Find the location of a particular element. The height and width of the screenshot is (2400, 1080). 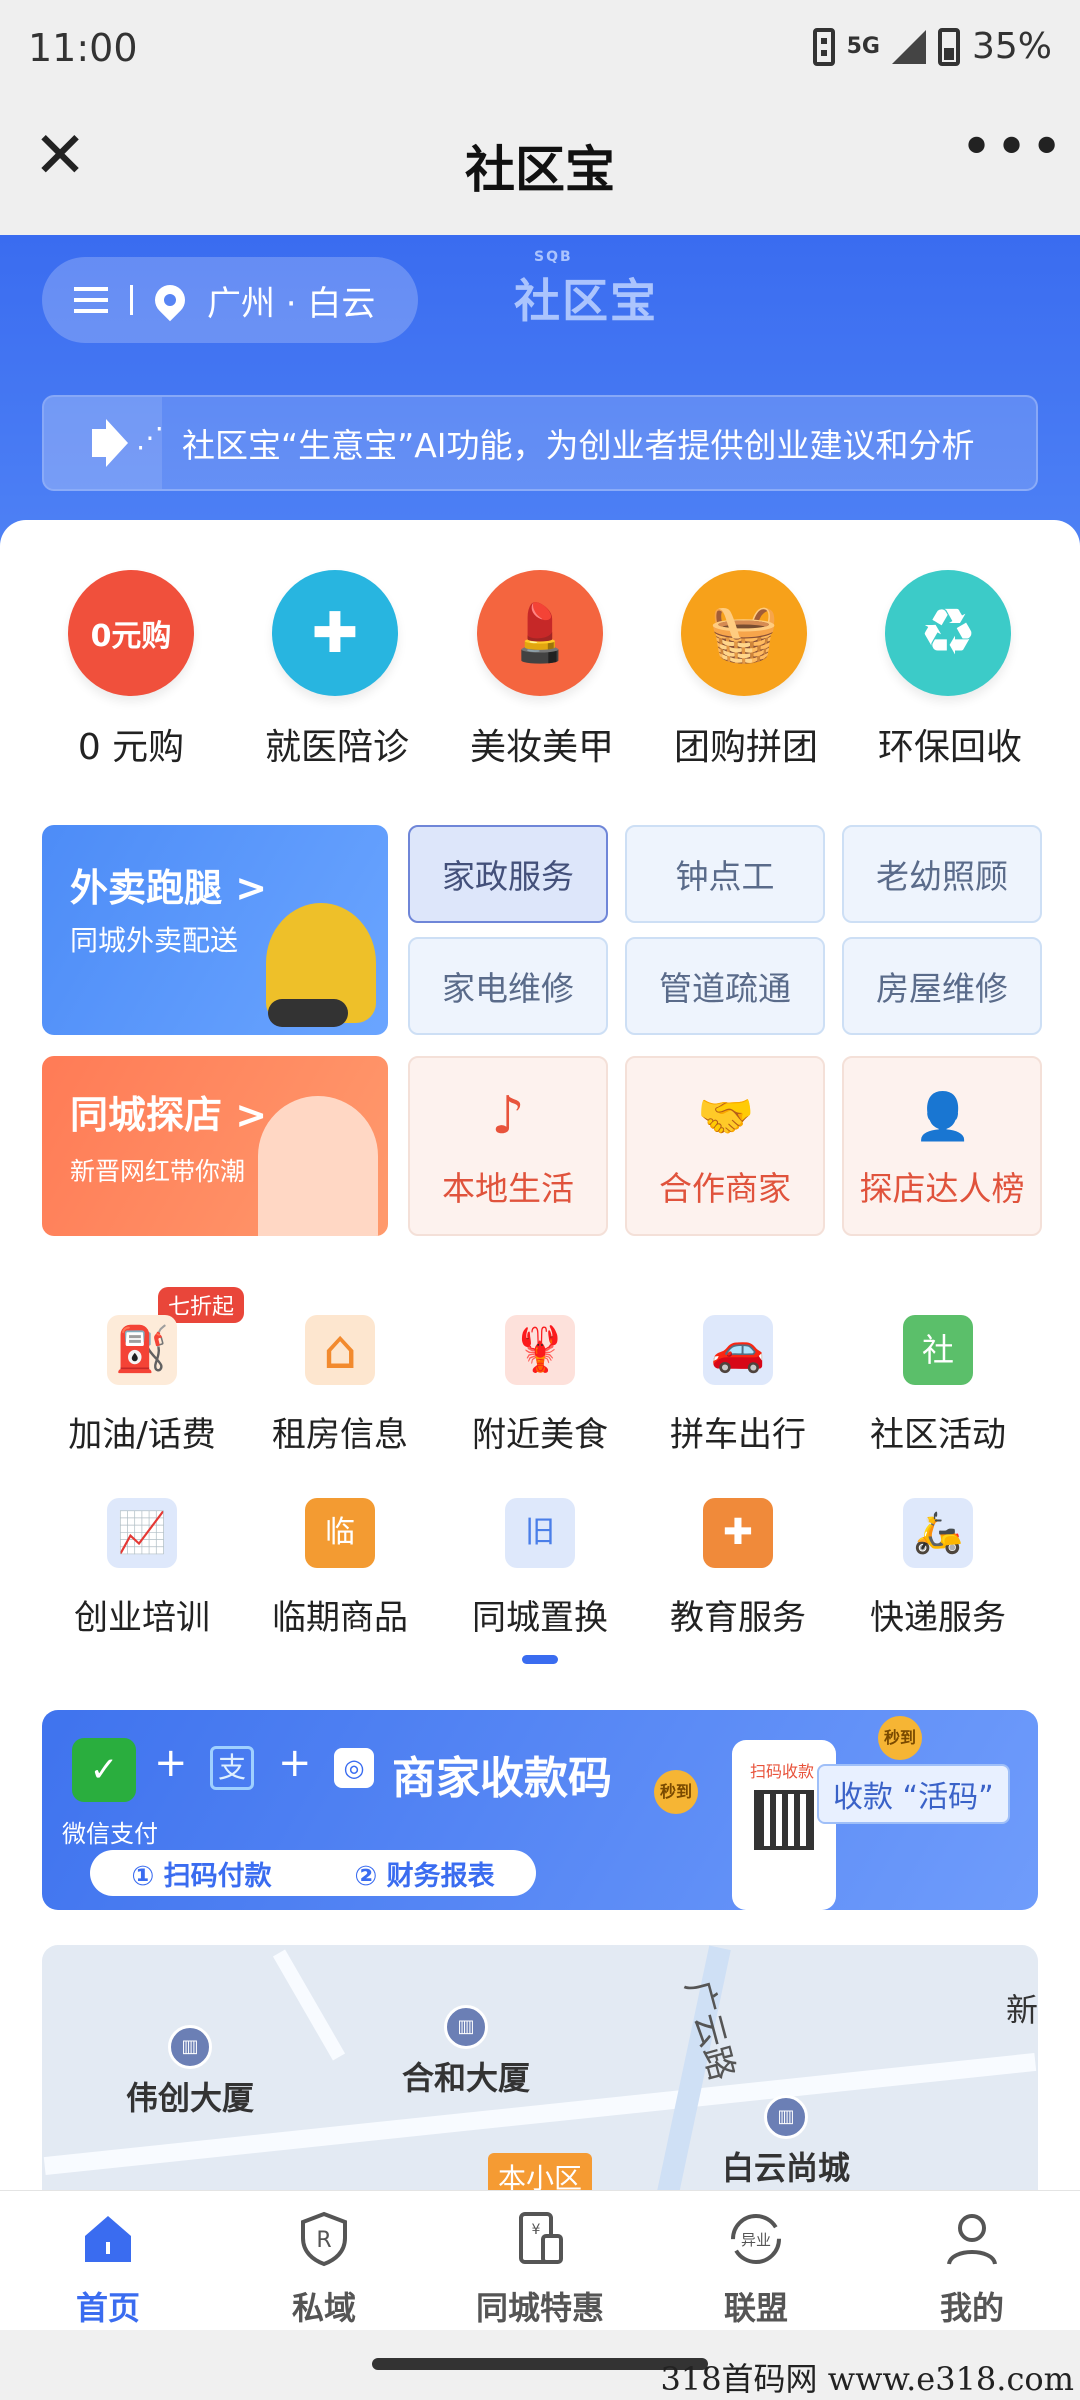

grid-label: 租房信息 is located at coordinates (340, 1435).